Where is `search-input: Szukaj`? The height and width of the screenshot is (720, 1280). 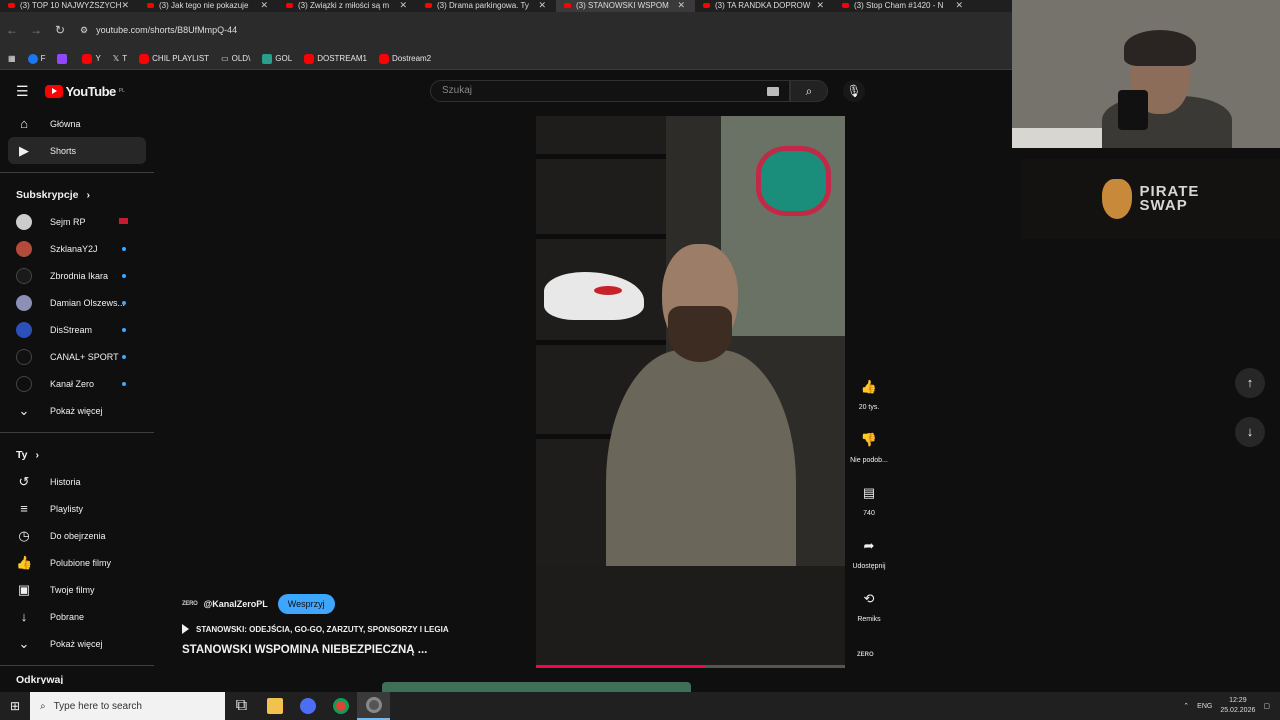
search-input: Szukaj is located at coordinates (610, 91).